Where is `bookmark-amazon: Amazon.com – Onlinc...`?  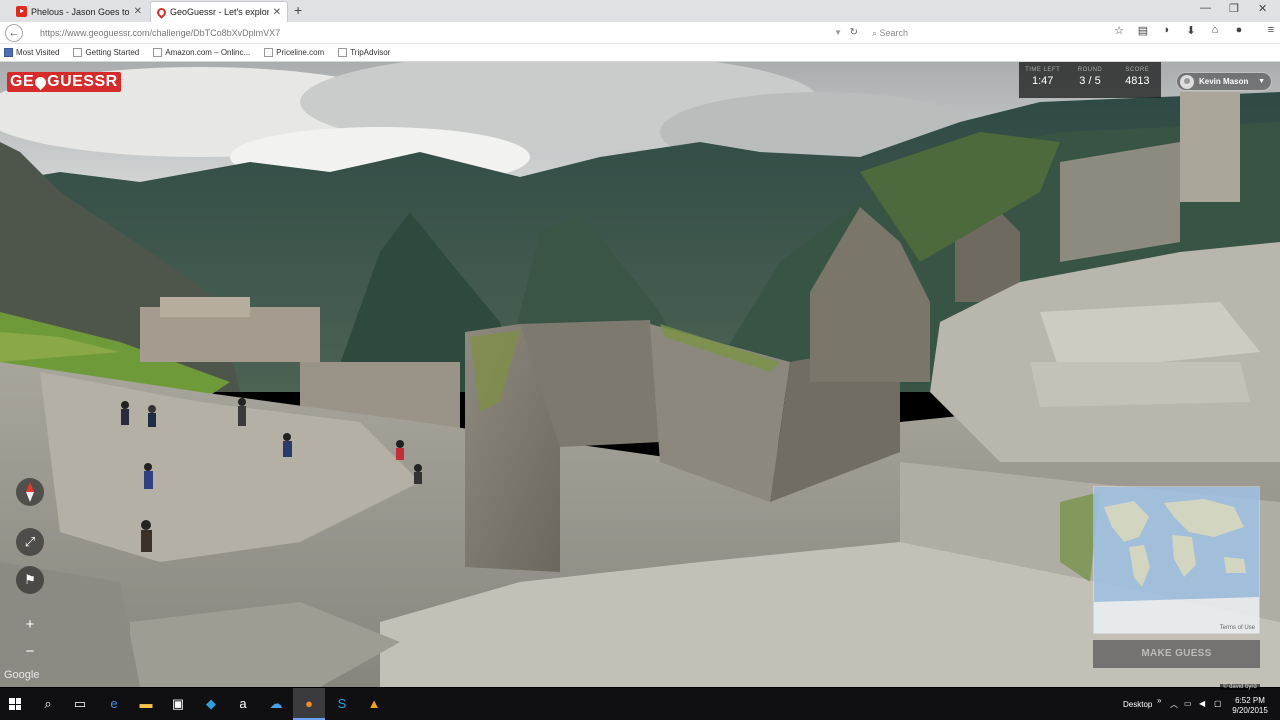
bookmark-amazon: Amazon.com – Onlinc... is located at coordinates (201, 52).